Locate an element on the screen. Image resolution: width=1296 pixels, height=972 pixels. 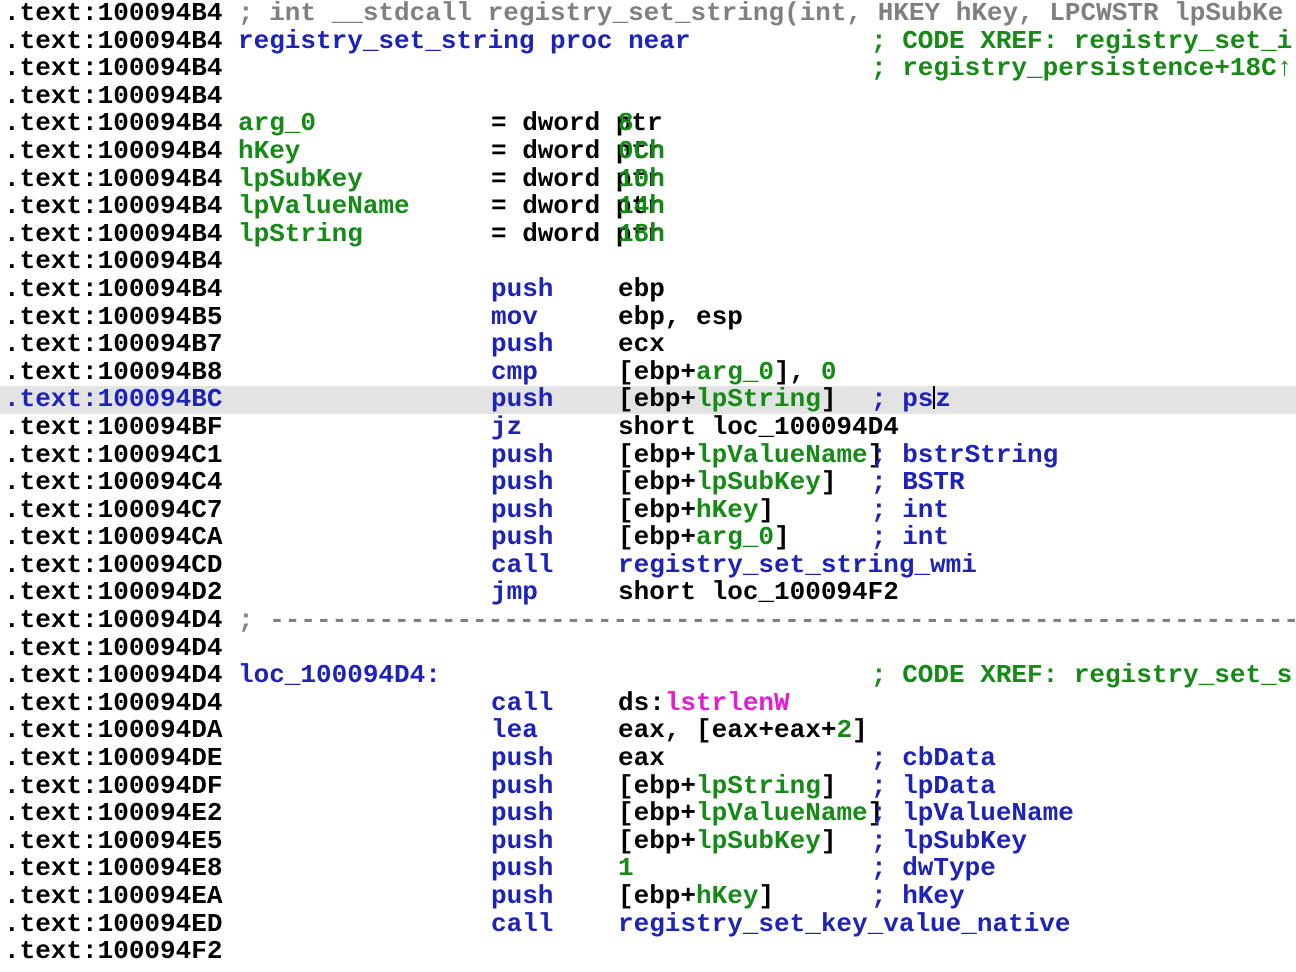
instruction-operand: ds:lstrlenW is located at coordinates (704, 704).